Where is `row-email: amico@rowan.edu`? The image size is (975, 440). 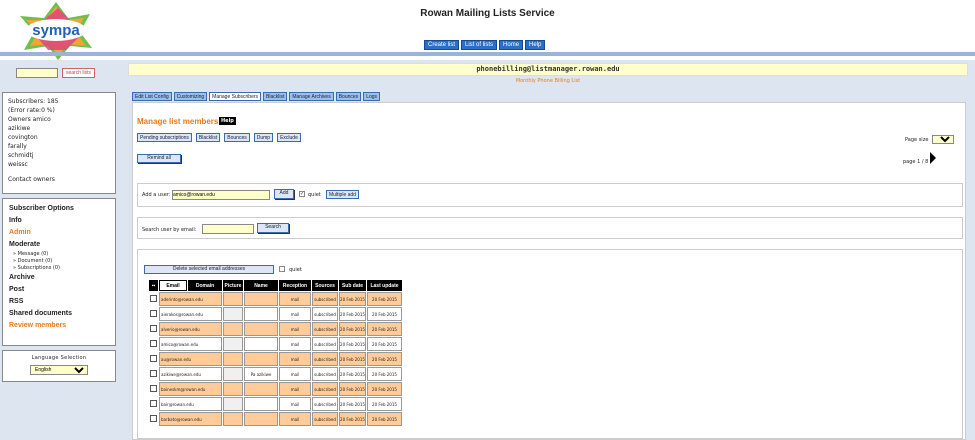
row-email: amico@rowan.edu is located at coordinates (190, 344).